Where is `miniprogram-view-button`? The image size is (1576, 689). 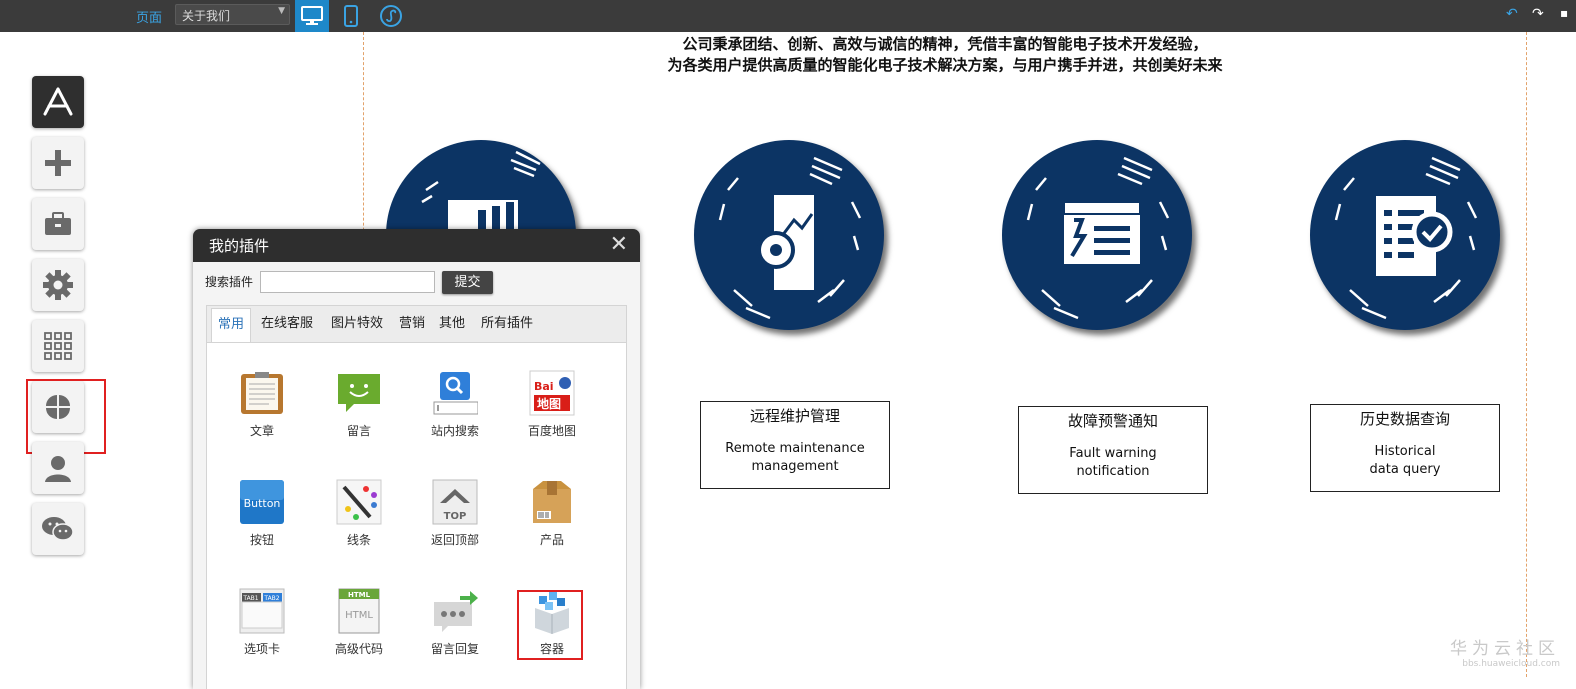
miniprogram-view-button is located at coordinates (391, 16).